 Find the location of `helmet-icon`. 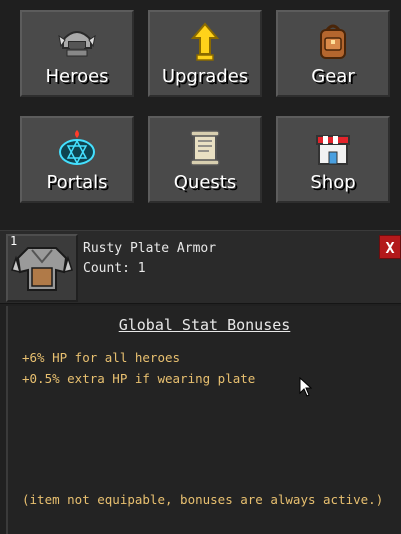

helmet-icon is located at coordinates (77, 44).